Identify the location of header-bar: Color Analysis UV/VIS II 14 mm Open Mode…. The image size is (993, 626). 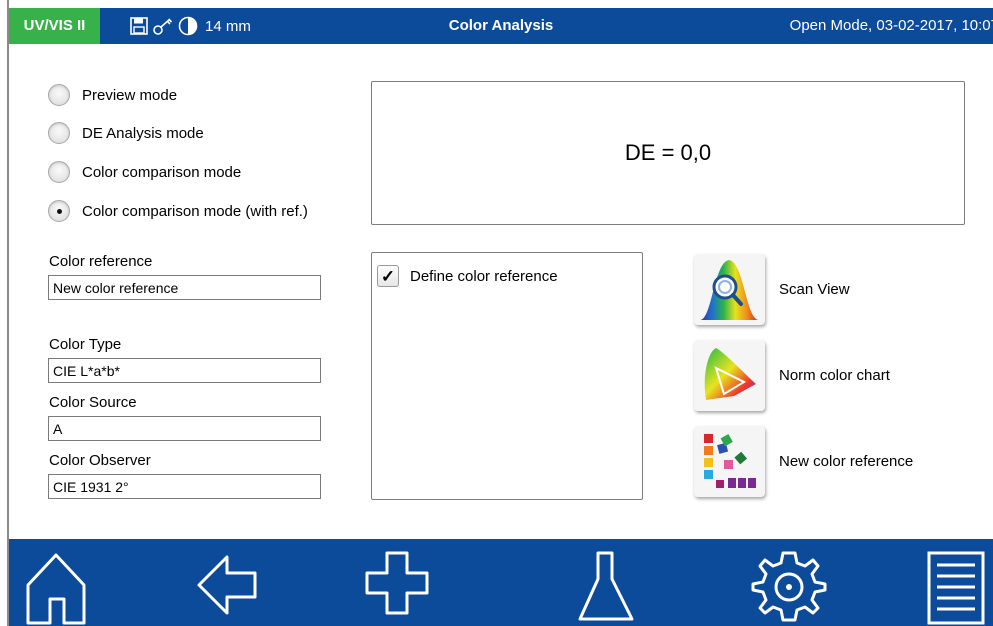
(501, 26).